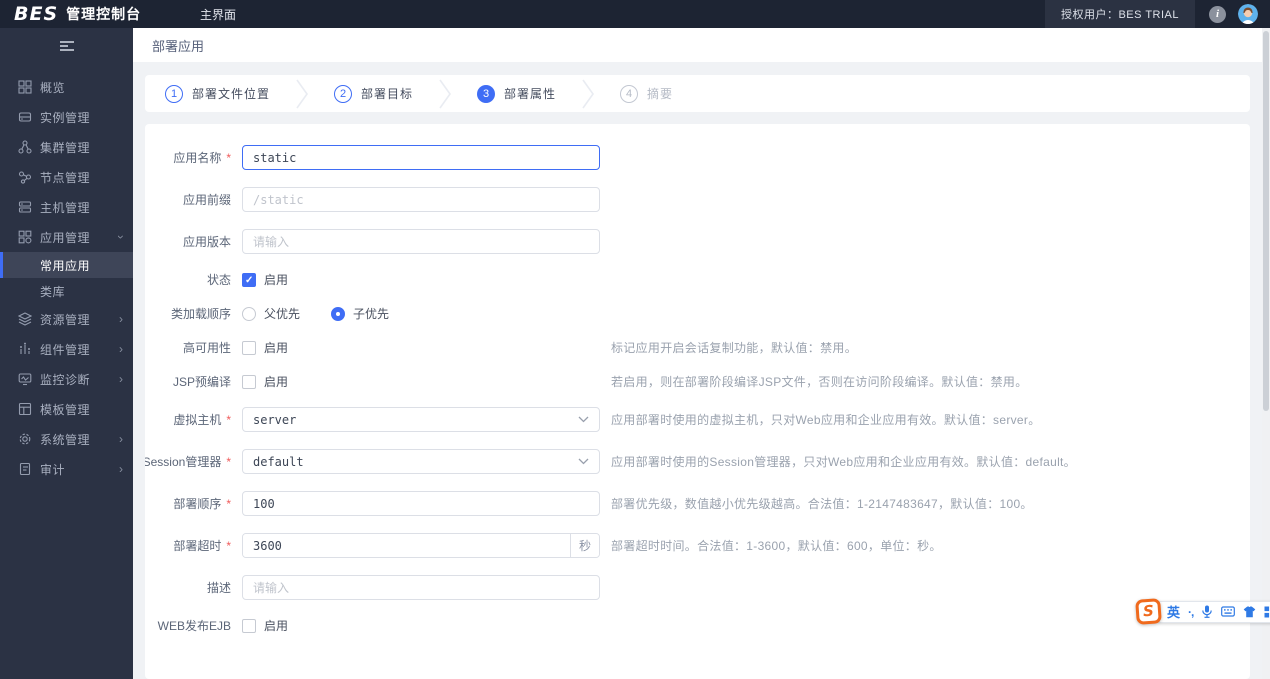 The width and height of the screenshot is (1270, 679). I want to click on sidebar-item-host: 主机管理, so click(66, 207).